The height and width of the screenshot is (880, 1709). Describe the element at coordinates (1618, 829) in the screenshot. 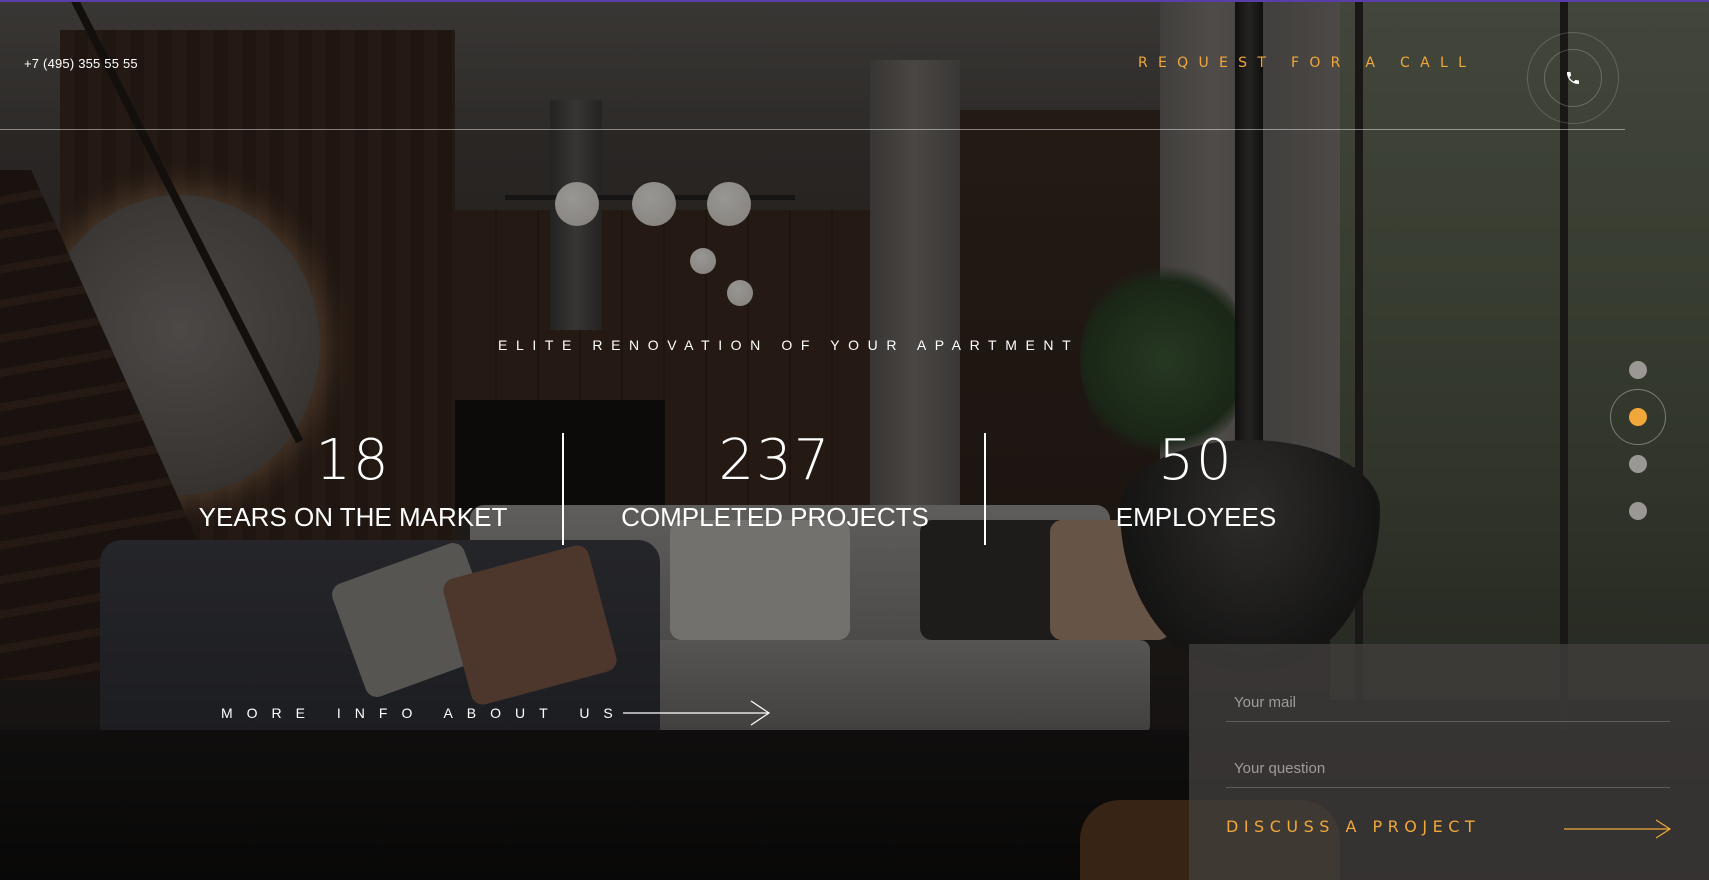

I see `submit-arrow-icon` at that location.